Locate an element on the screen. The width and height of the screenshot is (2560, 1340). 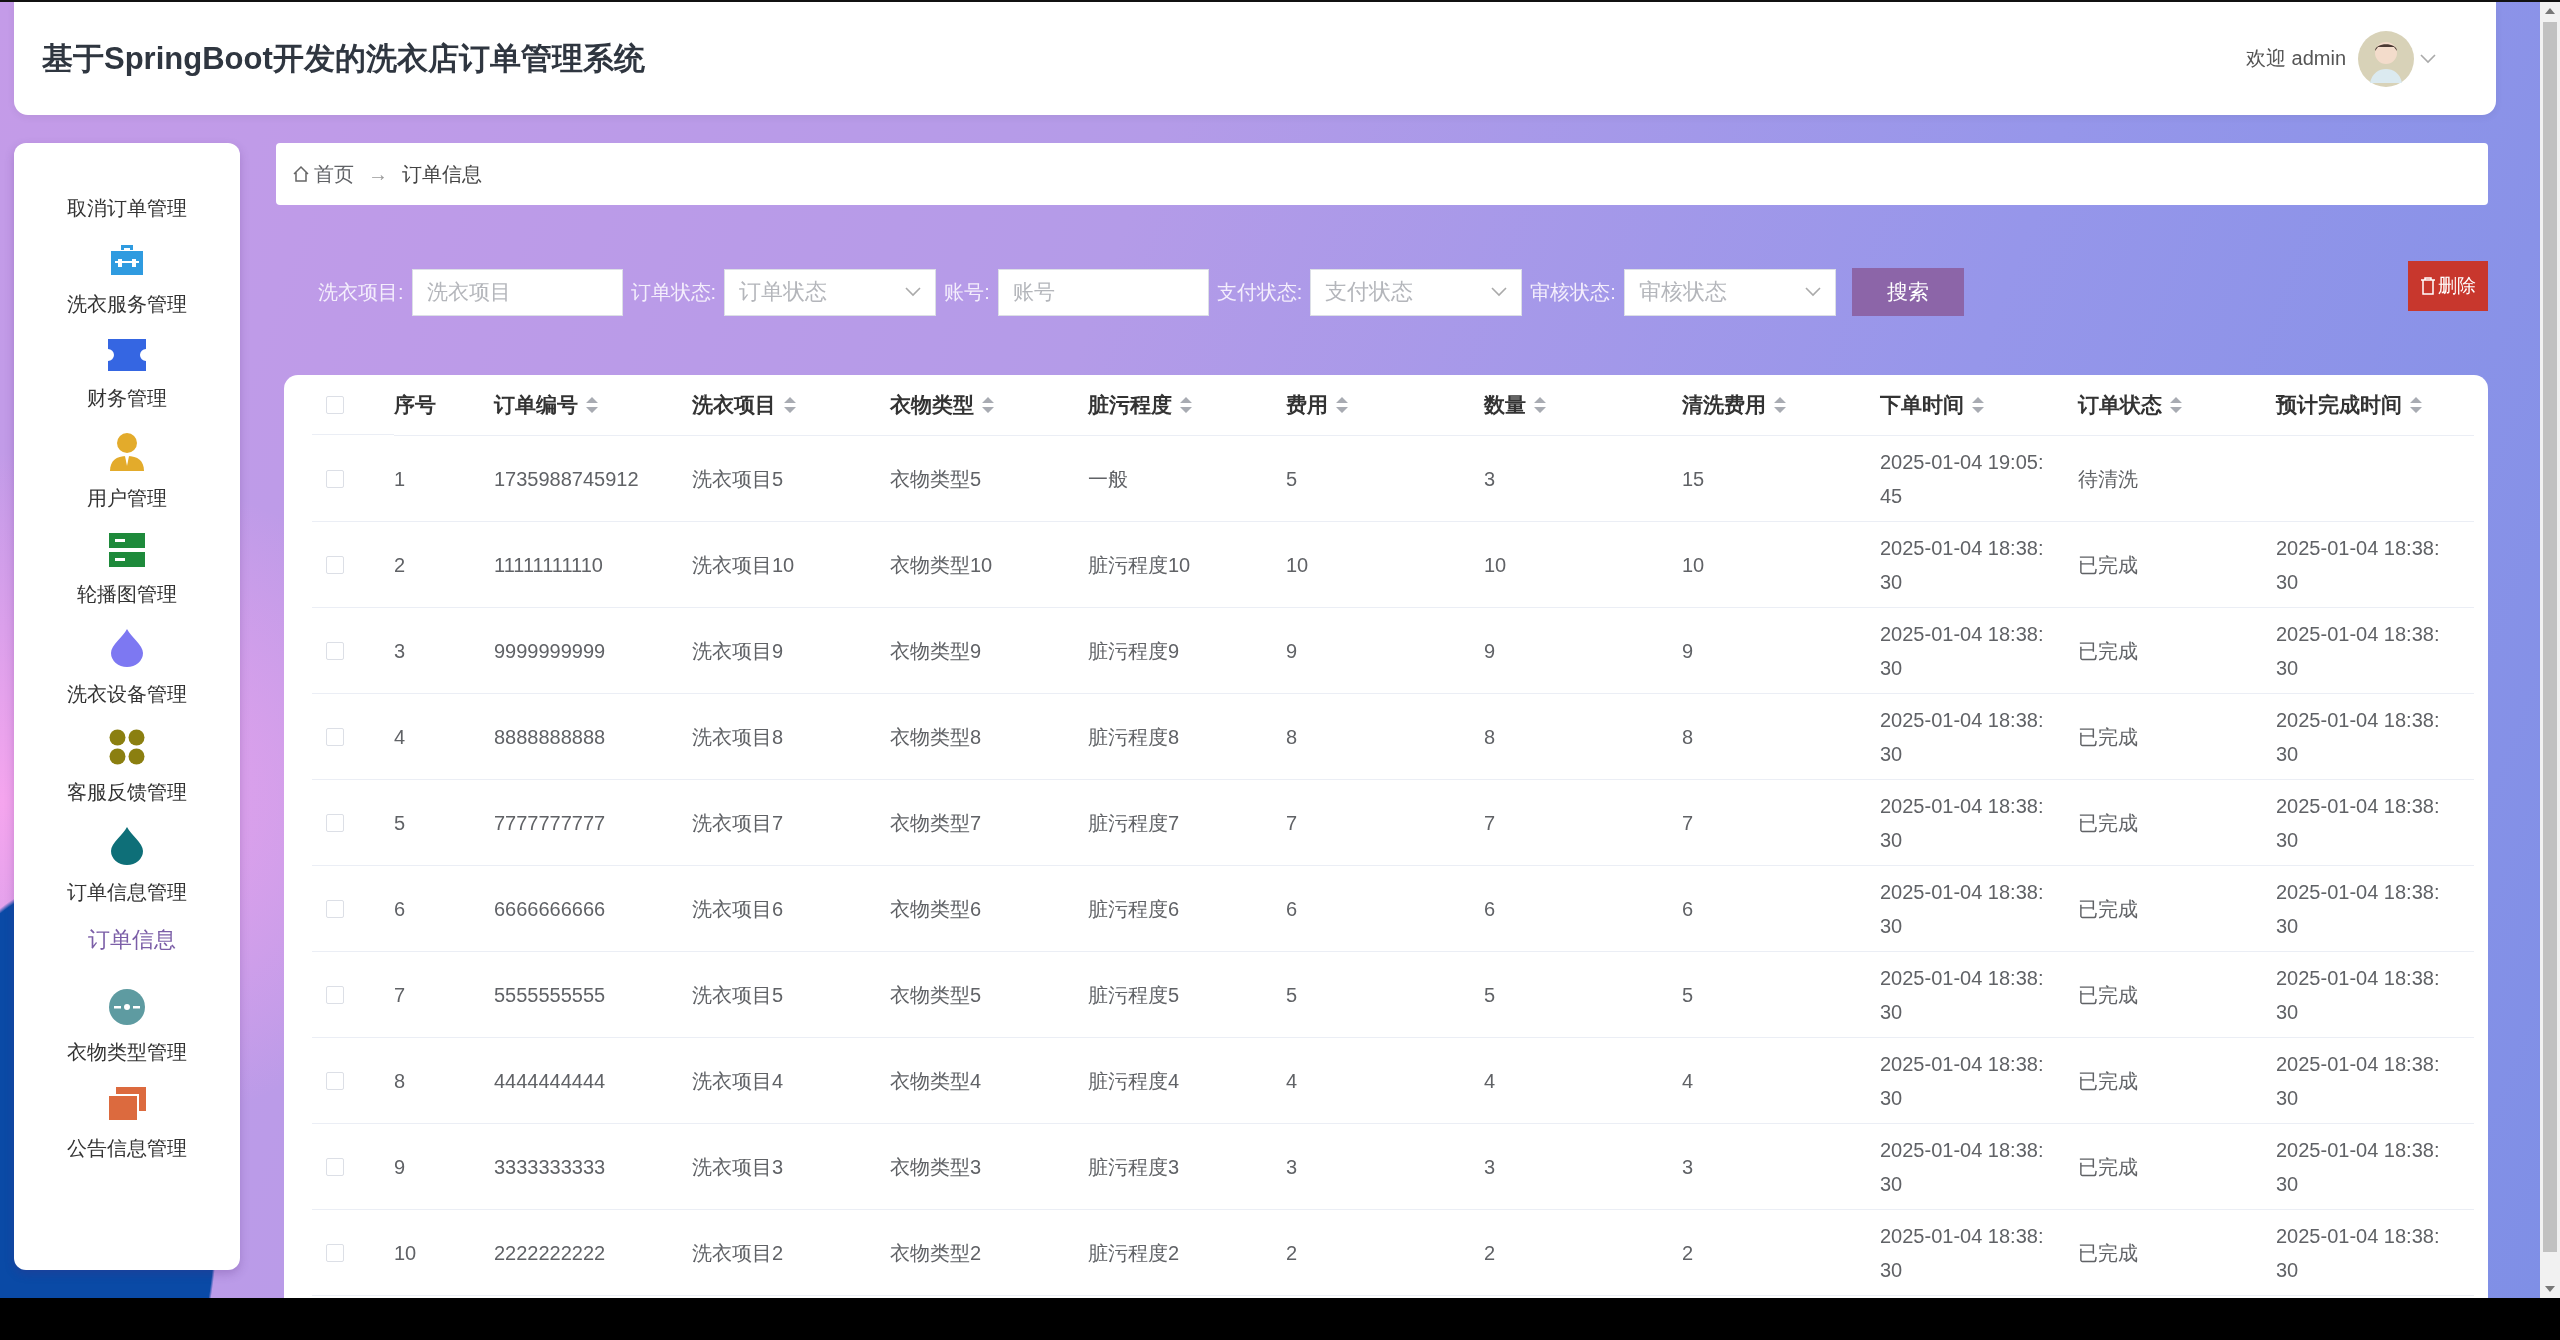
table-cell-text: 洗衣项目5 is located at coordinates (738, 479).